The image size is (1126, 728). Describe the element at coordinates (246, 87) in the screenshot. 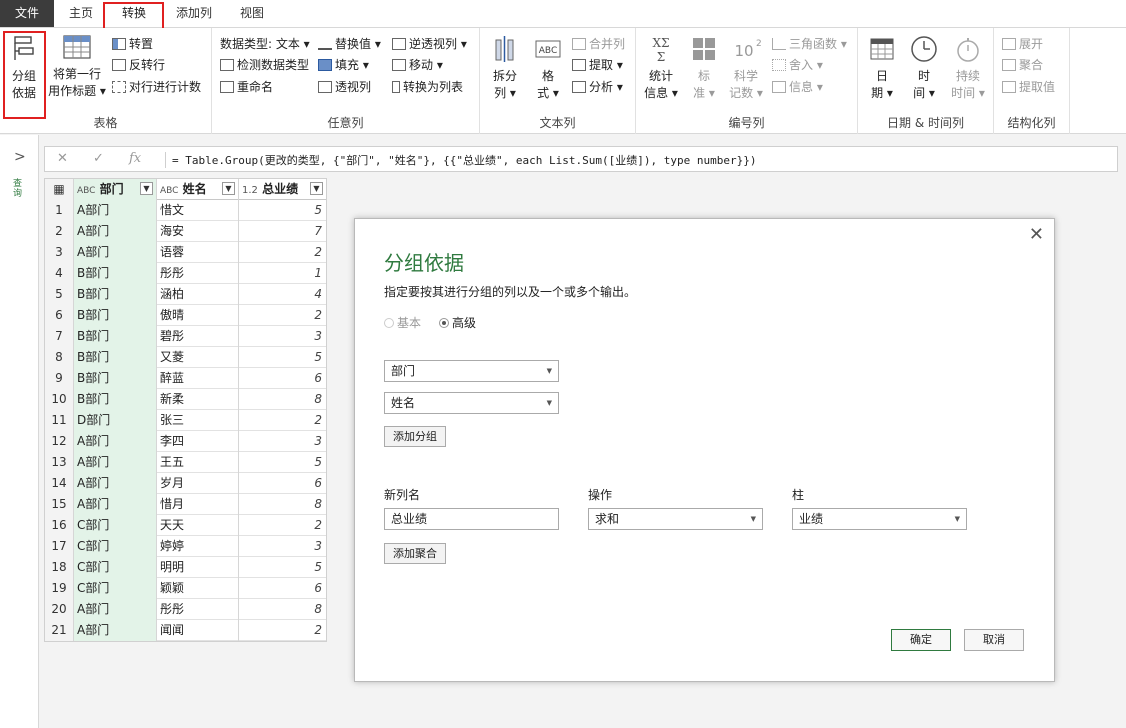

I see `rename-button: 重命名` at that location.